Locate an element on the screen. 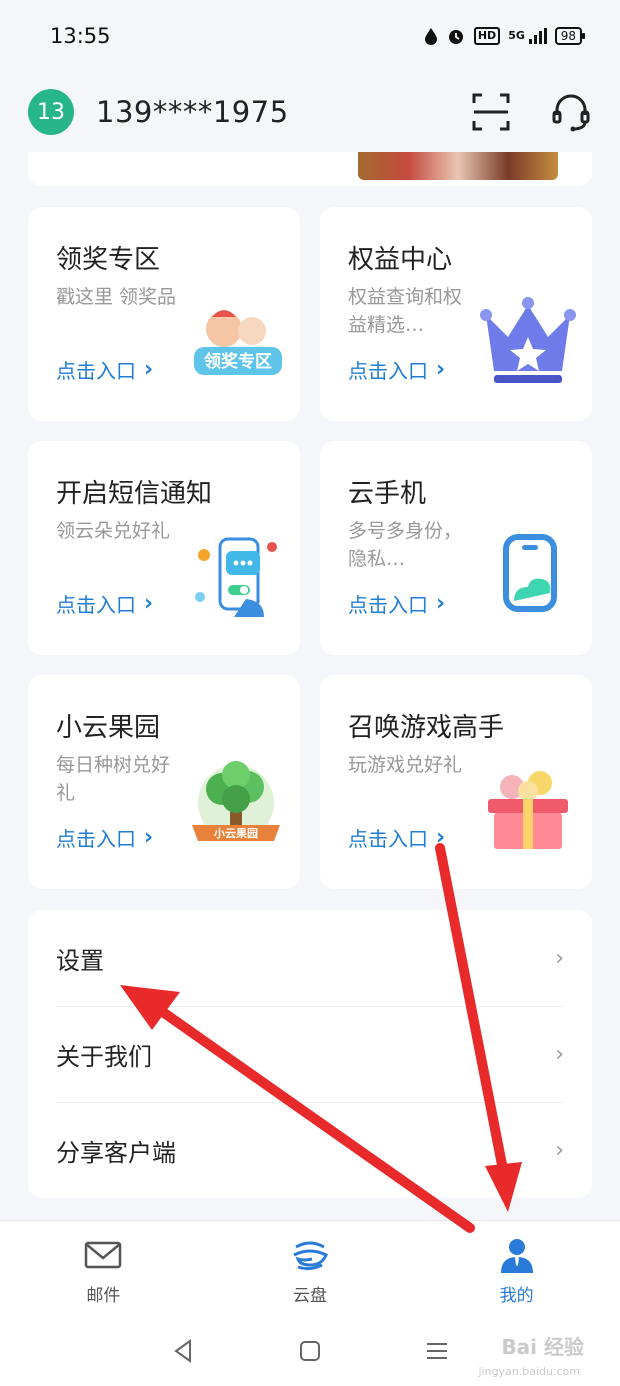  hd-icon: HD is located at coordinates (487, 36).